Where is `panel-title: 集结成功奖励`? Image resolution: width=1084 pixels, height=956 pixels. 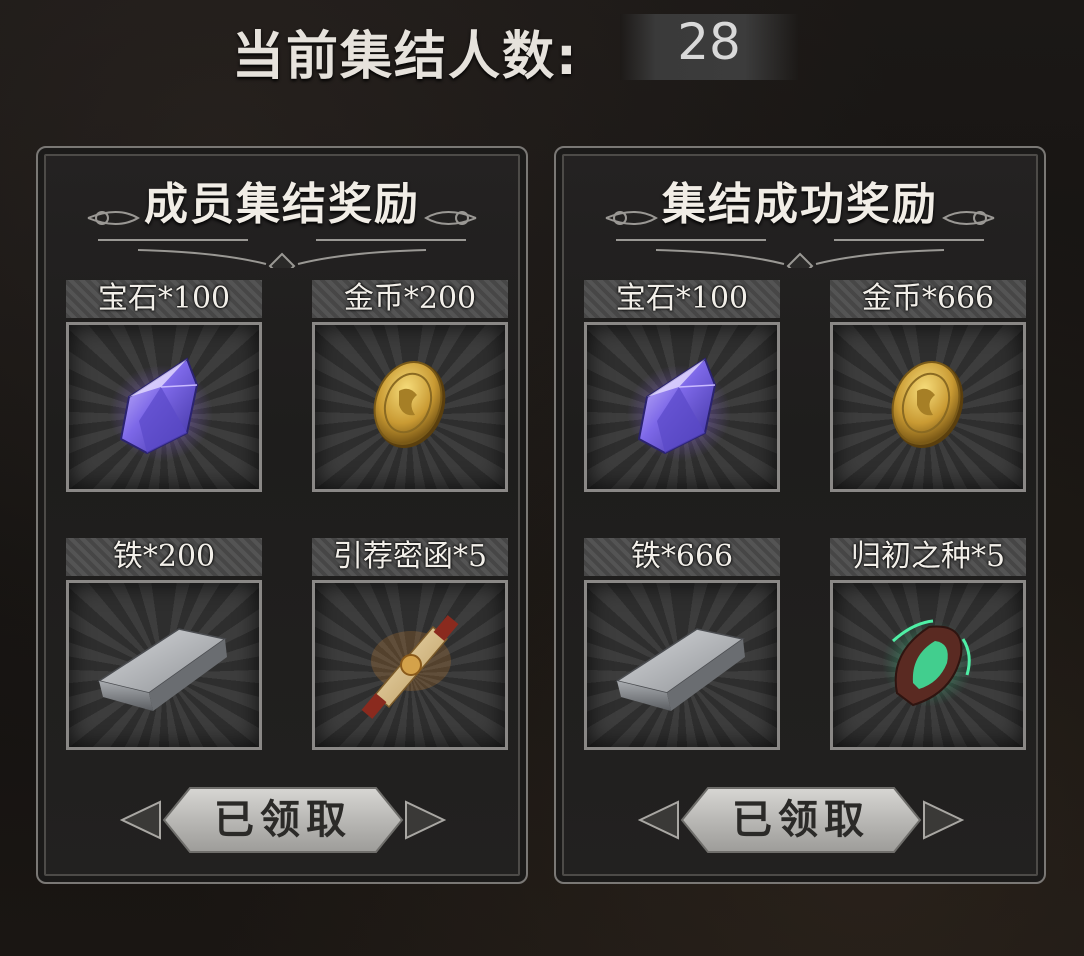 panel-title: 集结成功奖励 is located at coordinates (800, 204).